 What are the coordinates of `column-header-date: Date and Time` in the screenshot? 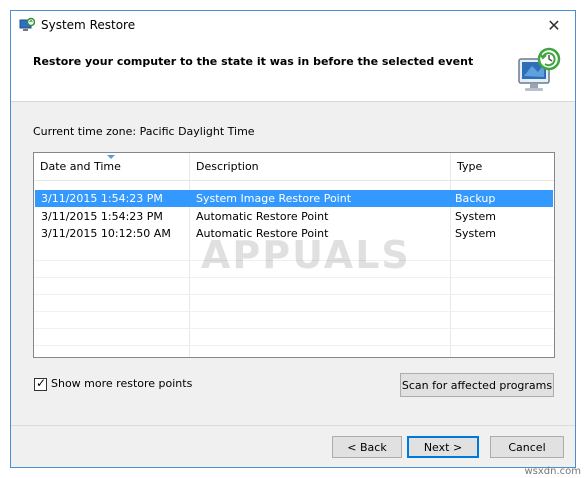 It's located at (111, 167).